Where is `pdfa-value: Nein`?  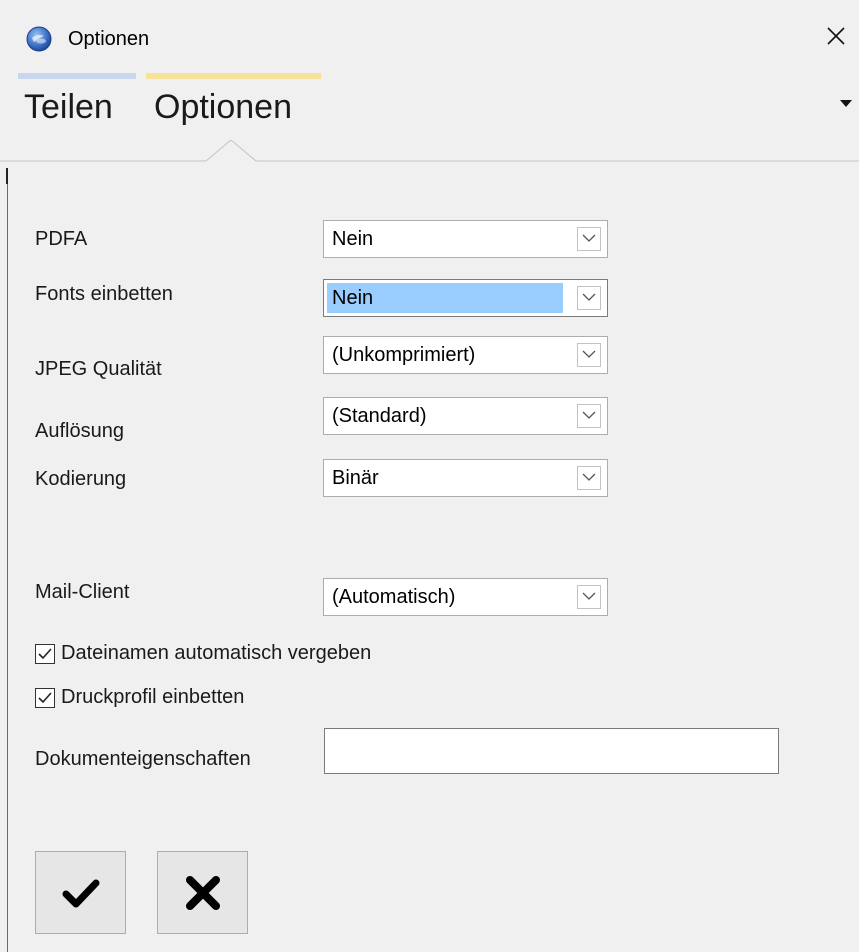
pdfa-value: Nein is located at coordinates (353, 239).